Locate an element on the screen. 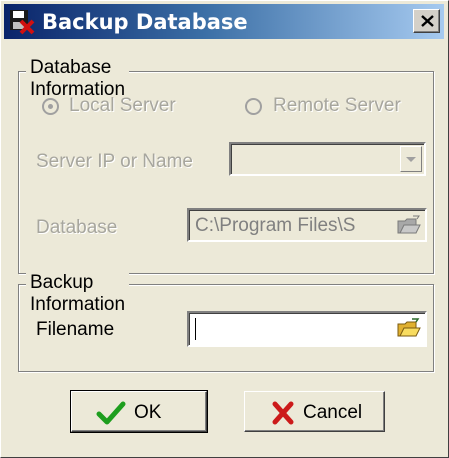 This screenshot has width=449, height=458. local-server-label: Local Server is located at coordinates (122, 105).